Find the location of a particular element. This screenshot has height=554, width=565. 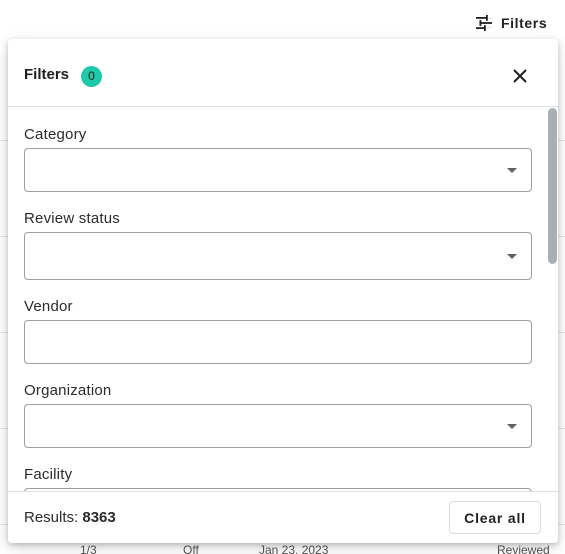

table-cell: Jan 23, 2023 is located at coordinates (294, 548).